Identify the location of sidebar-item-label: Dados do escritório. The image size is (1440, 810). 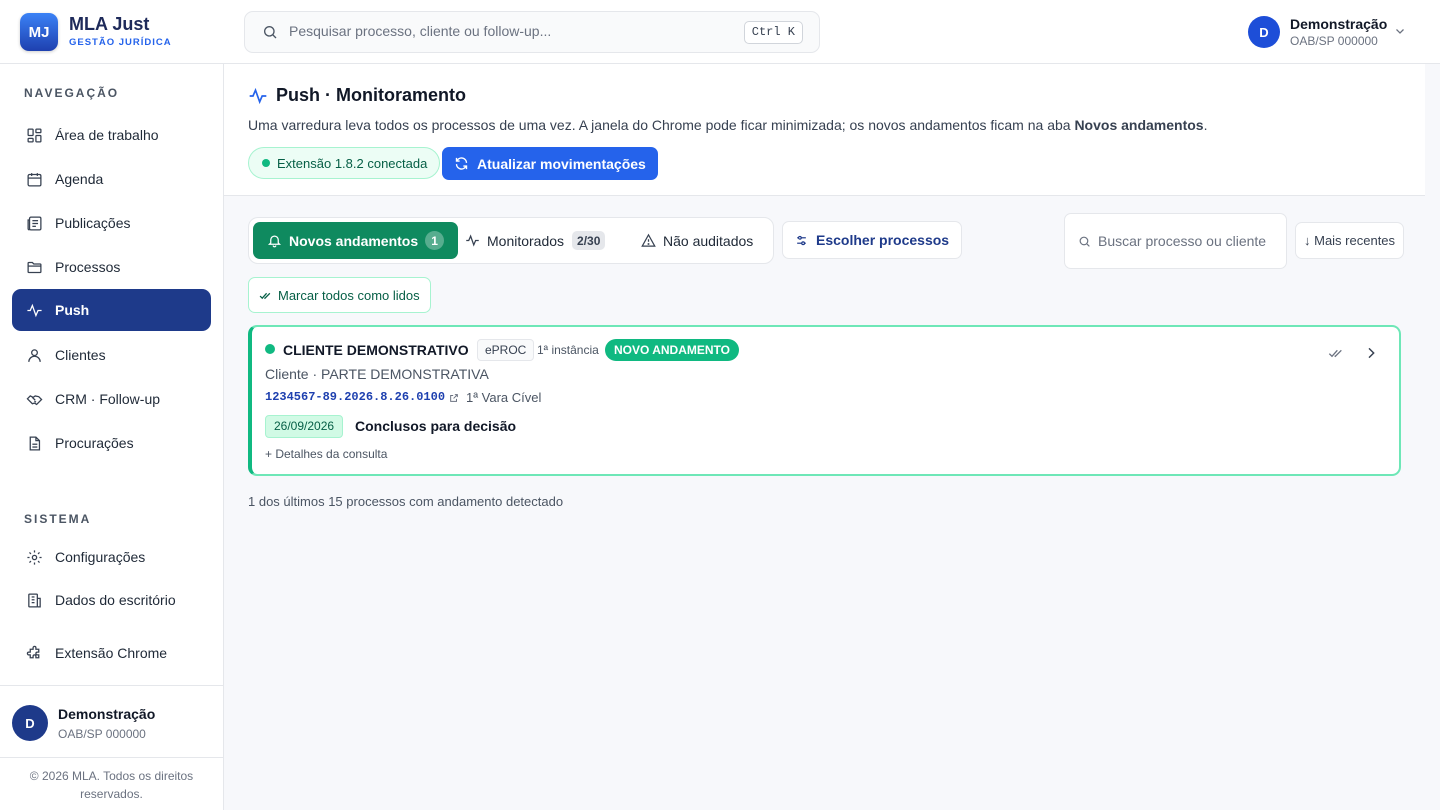
(115, 600).